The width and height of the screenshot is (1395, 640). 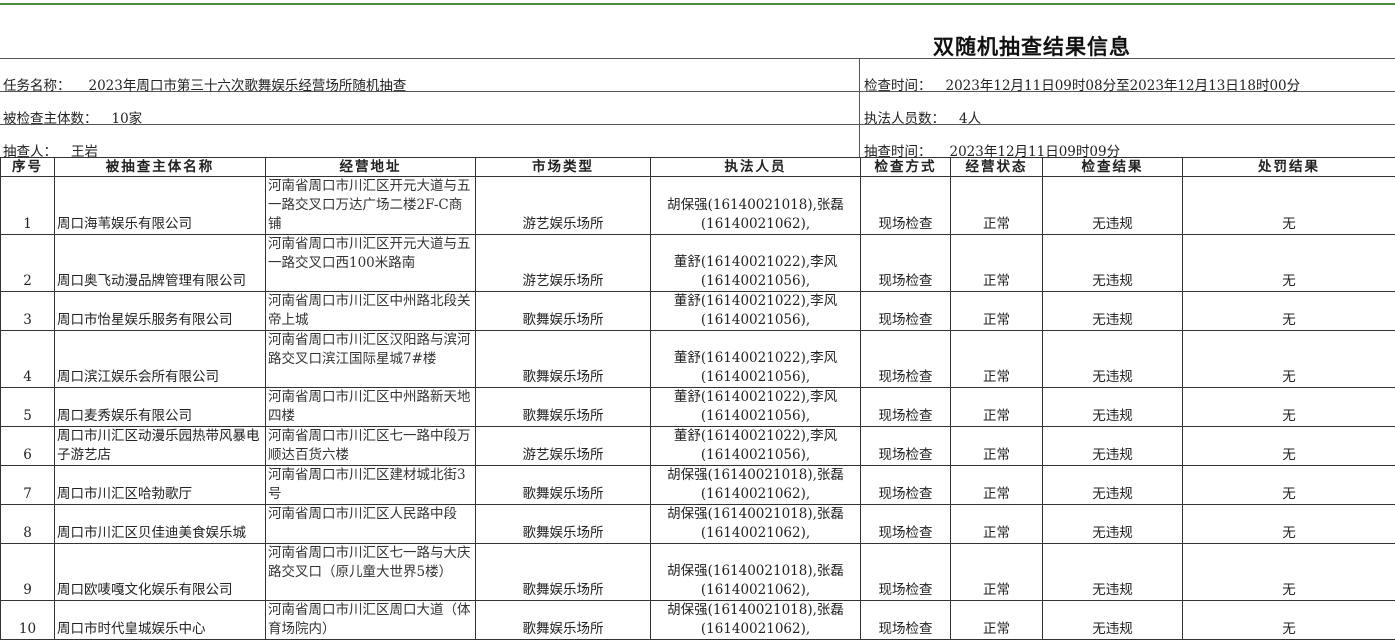 What do you see at coordinates (371, 359) in the screenshot?
I see `business-address-cell: 河南省周口市川汇区汉阳路与滨河路交叉口滨江国际星城7#楼` at bounding box center [371, 359].